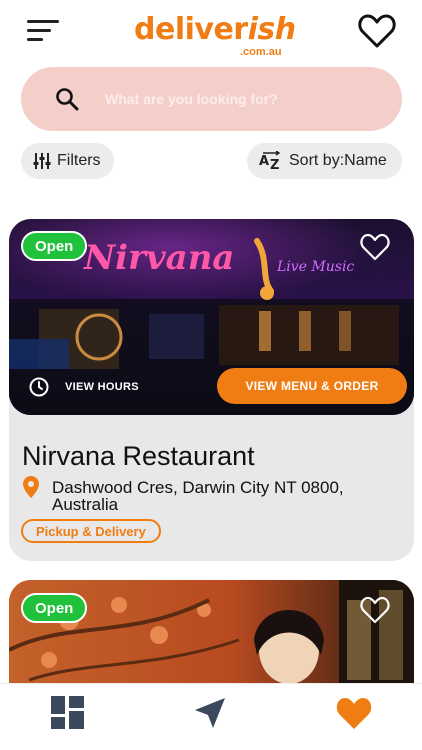 The height and width of the screenshot is (750, 422). I want to click on menu-icon, so click(44, 31).